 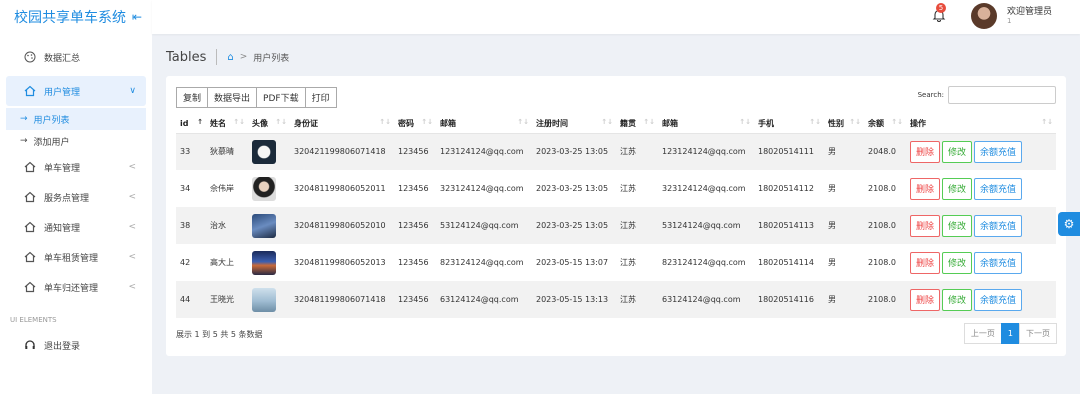 I want to click on cell-id-card: 320481199806052011, so click(x=340, y=188).